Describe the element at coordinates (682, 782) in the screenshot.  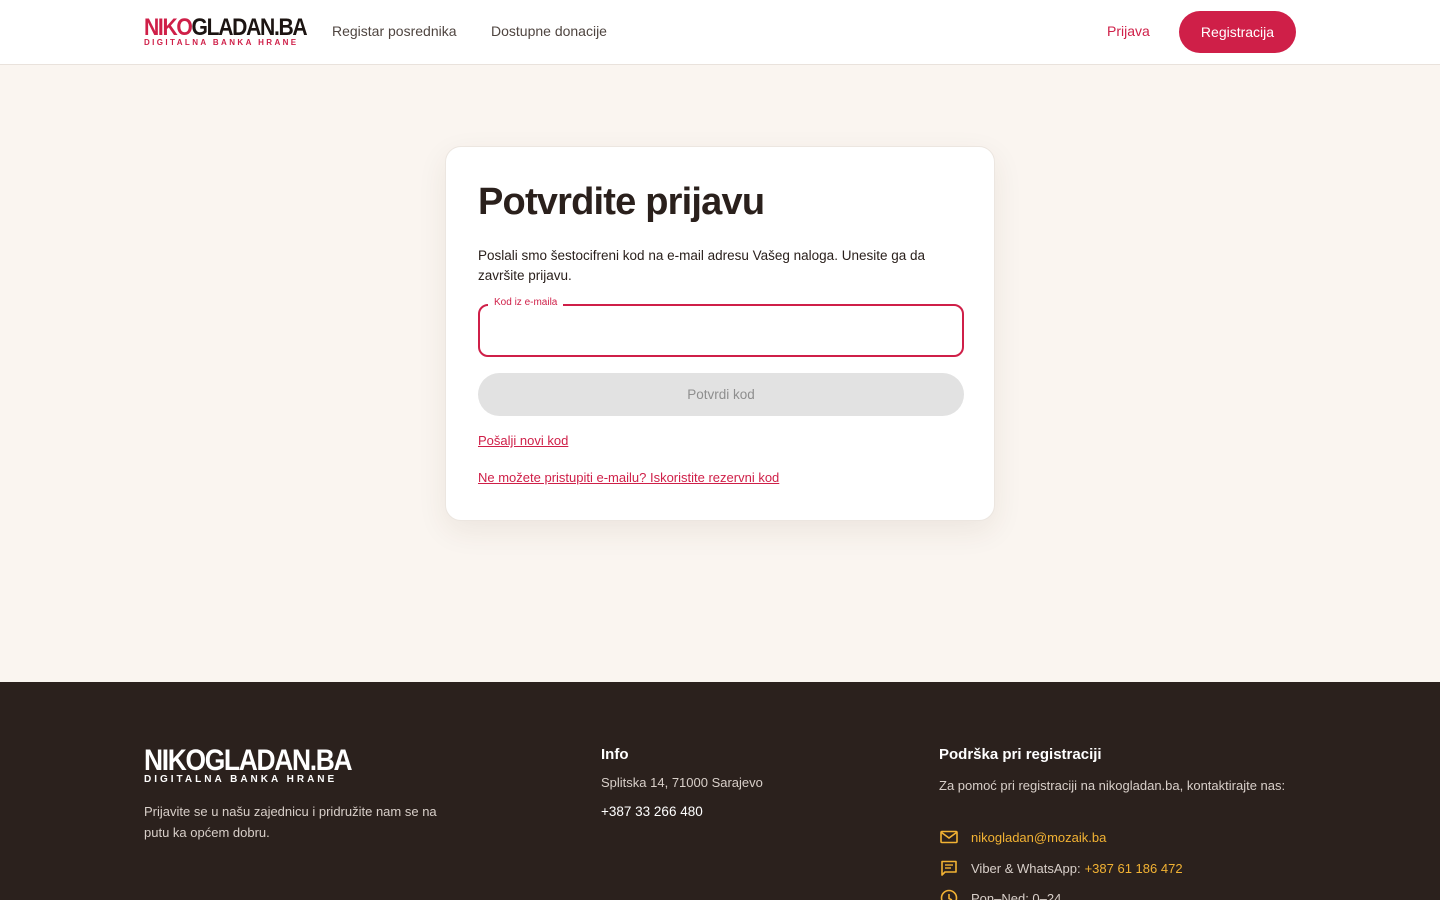
I see `footer-address: Splitska 14, 71000 Sarajevo` at that location.